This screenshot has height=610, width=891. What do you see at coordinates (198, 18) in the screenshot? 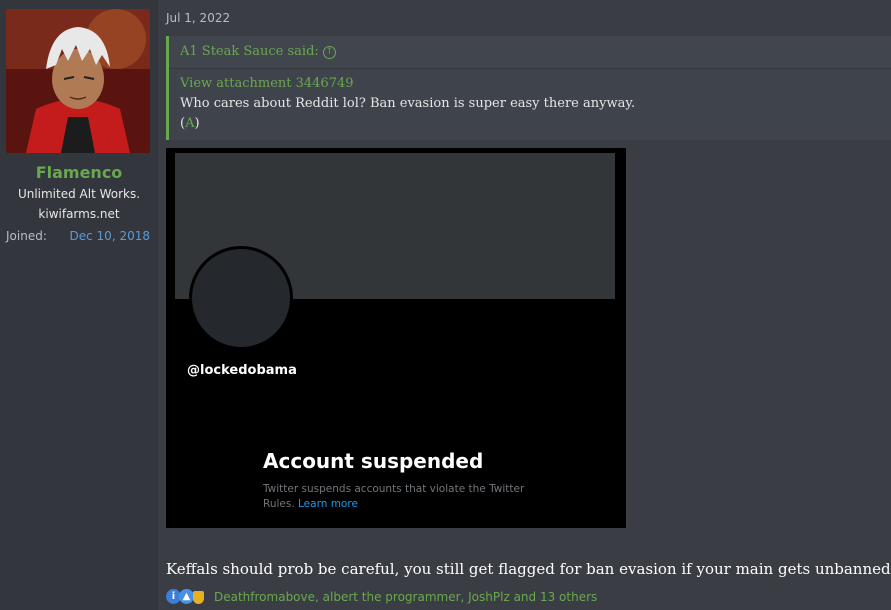
I see `post-date: Jul 1, 2022` at bounding box center [198, 18].